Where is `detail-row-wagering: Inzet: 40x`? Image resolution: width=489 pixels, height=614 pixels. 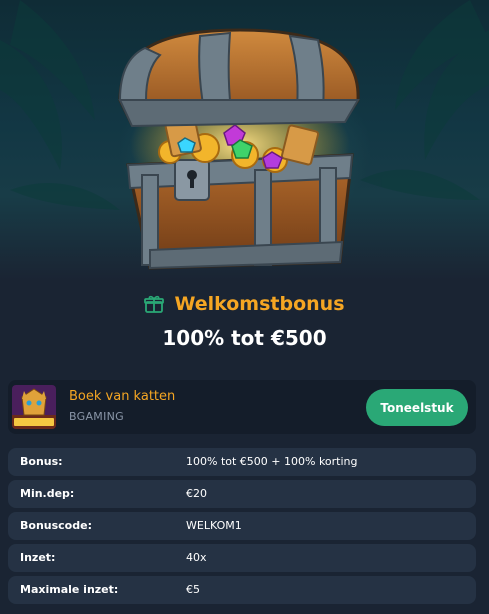 detail-row-wagering: Inzet: 40x is located at coordinates (242, 558).